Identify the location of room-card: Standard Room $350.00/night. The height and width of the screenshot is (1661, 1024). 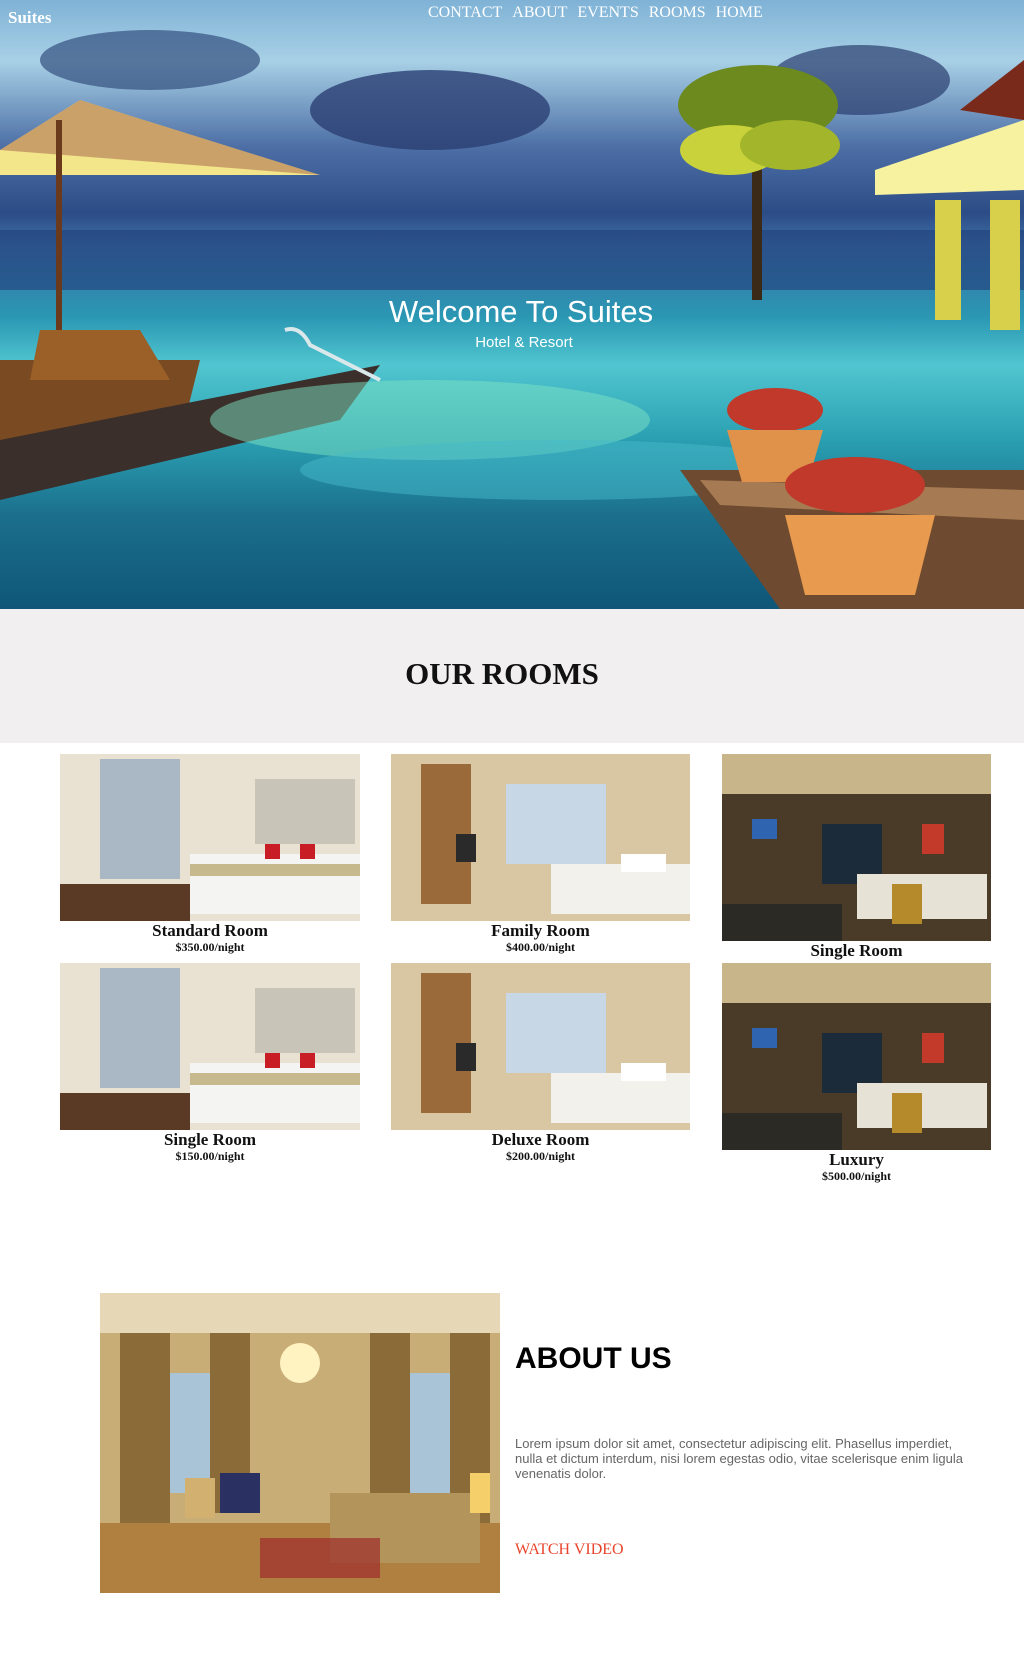
(210, 854).